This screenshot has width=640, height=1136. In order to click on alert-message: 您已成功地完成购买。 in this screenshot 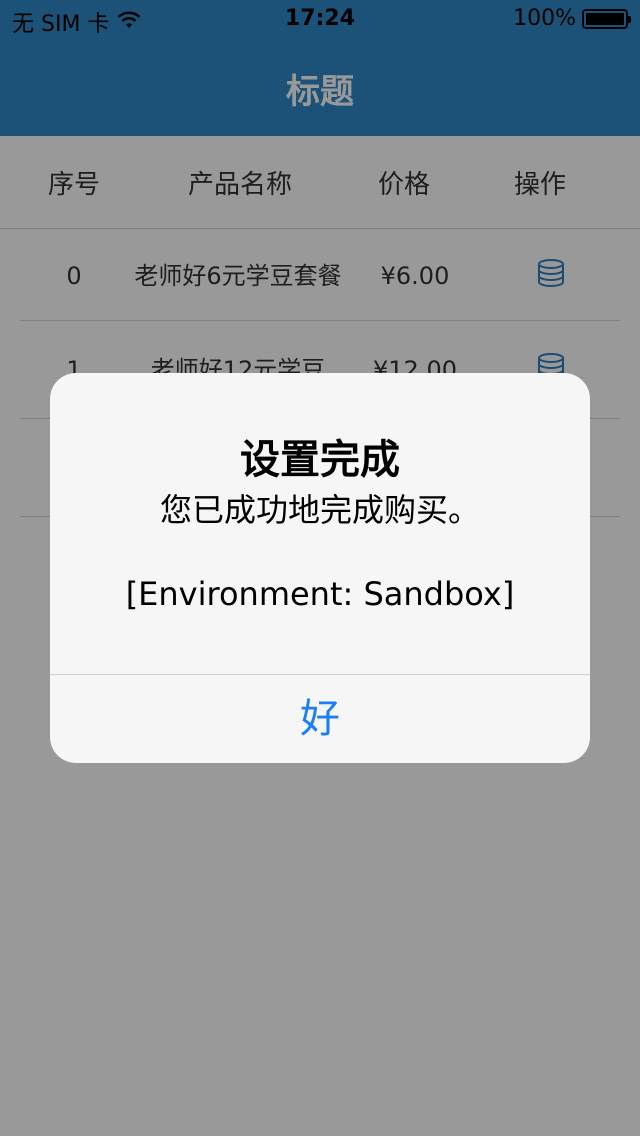, I will do `click(319, 510)`.